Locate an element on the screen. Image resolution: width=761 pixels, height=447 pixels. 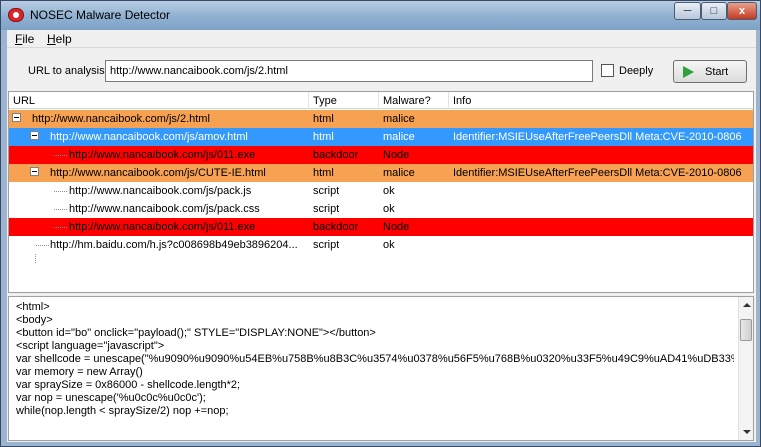
start-button: Start is located at coordinates (710, 71).